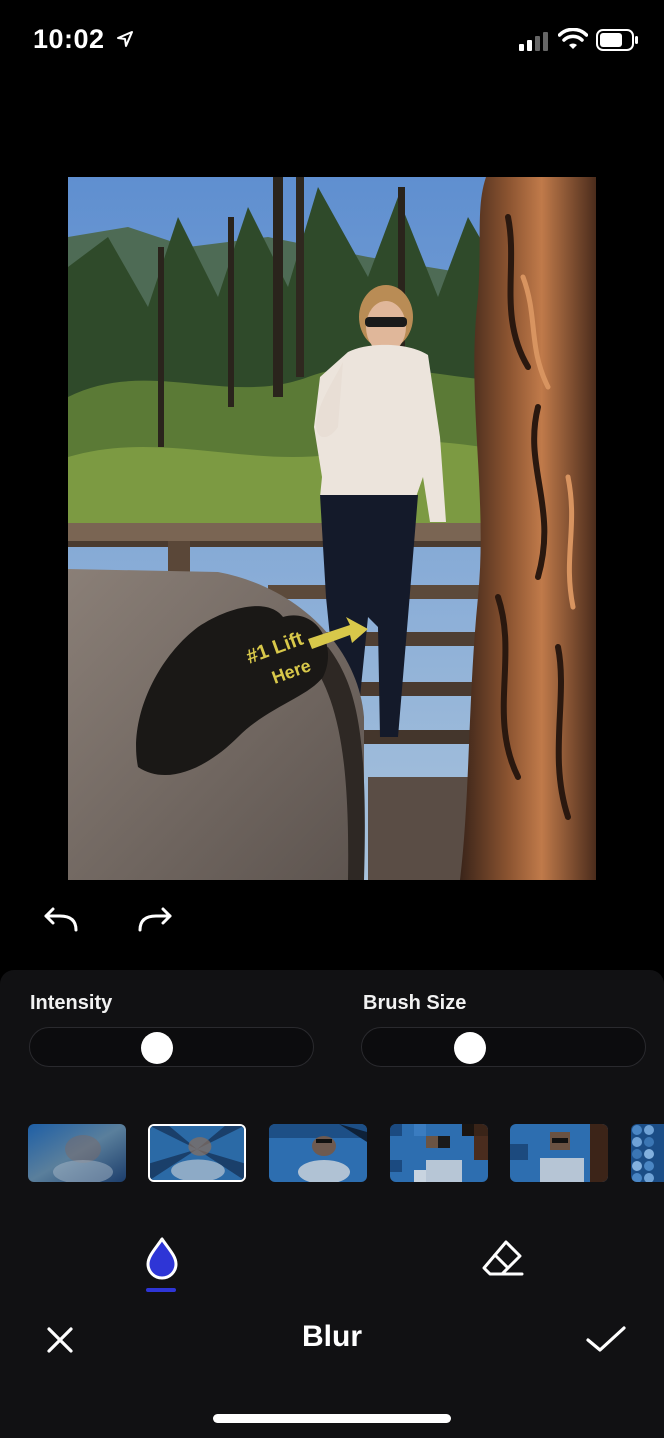 The image size is (664, 1438). Describe the element at coordinates (647, 1153) in the screenshot. I see `effect-thumbnail-mosaic` at that location.